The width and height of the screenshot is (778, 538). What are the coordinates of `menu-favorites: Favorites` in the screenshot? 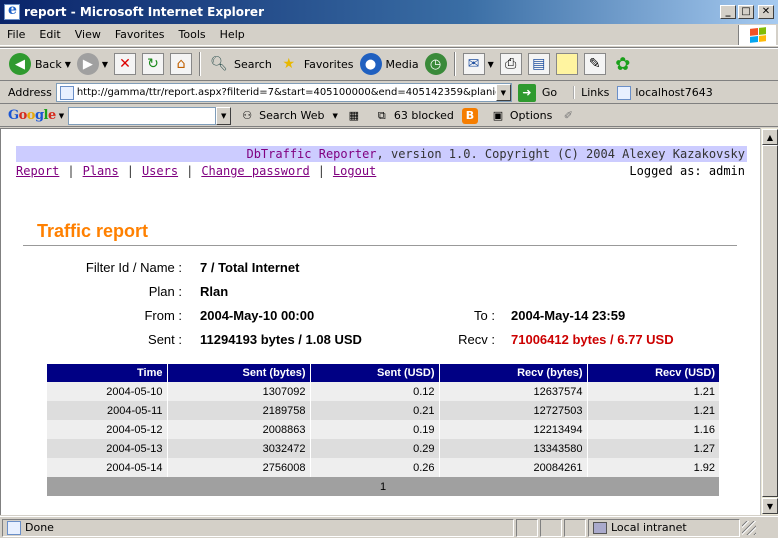 It's located at (140, 34).